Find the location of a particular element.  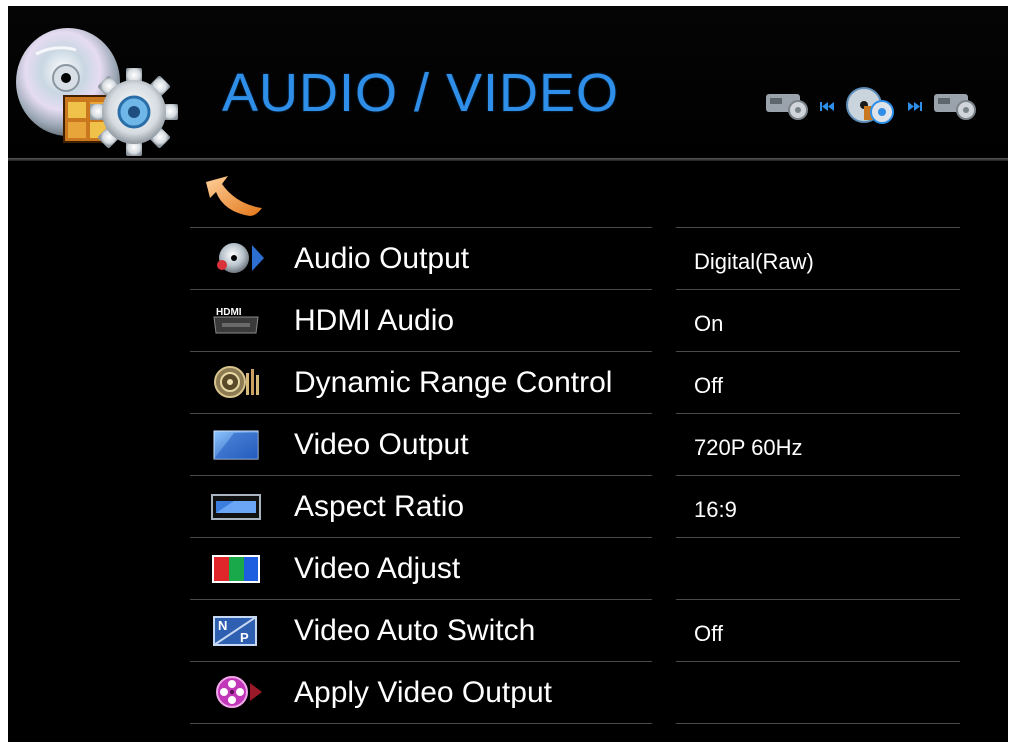

rgb-icon is located at coordinates (236, 569).